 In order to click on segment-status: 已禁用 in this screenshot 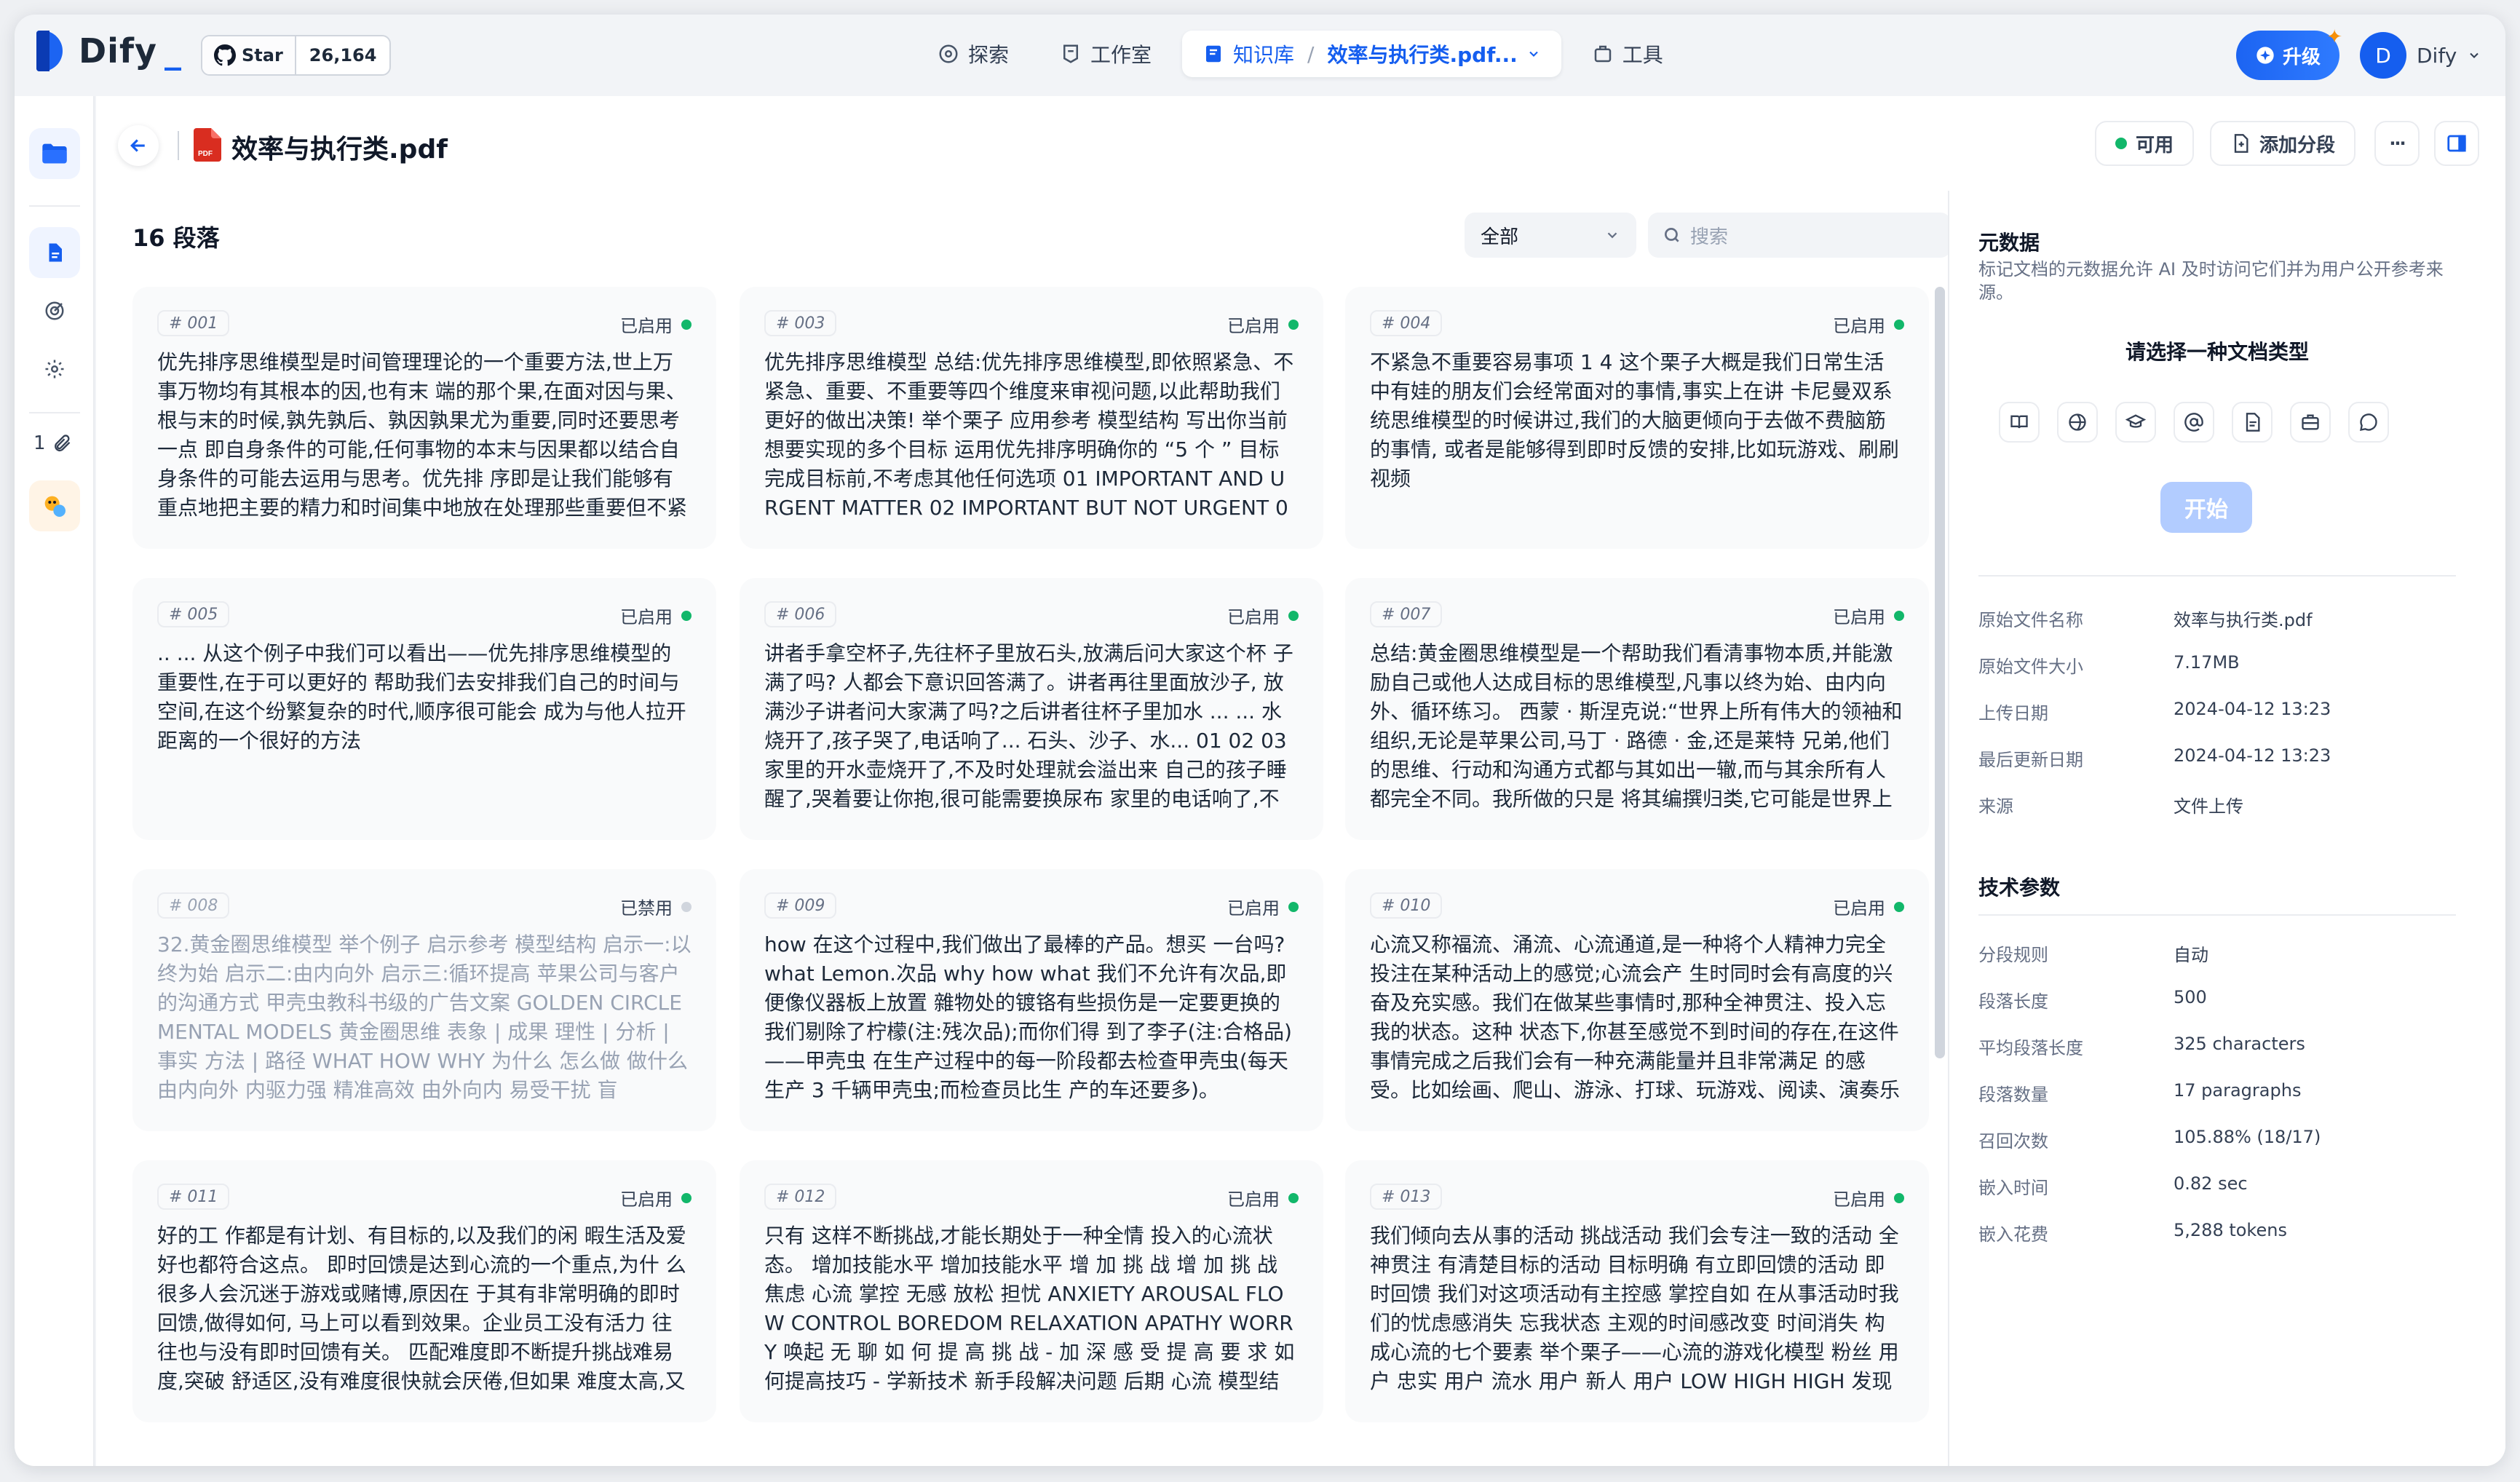, I will do `click(656, 907)`.